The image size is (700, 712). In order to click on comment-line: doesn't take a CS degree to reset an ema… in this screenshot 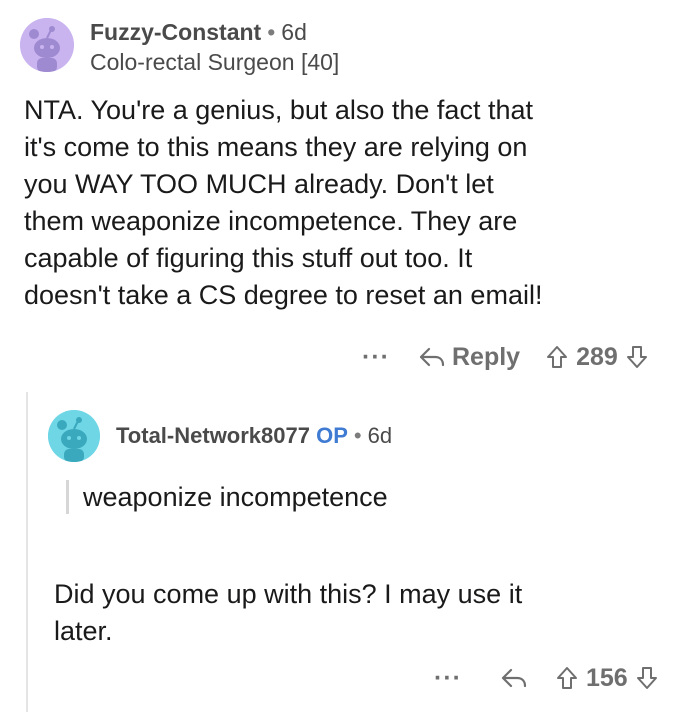, I will do `click(283, 295)`.